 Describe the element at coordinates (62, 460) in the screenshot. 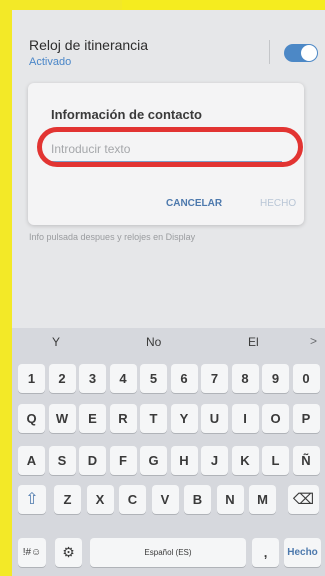

I see `key-s: S` at that location.